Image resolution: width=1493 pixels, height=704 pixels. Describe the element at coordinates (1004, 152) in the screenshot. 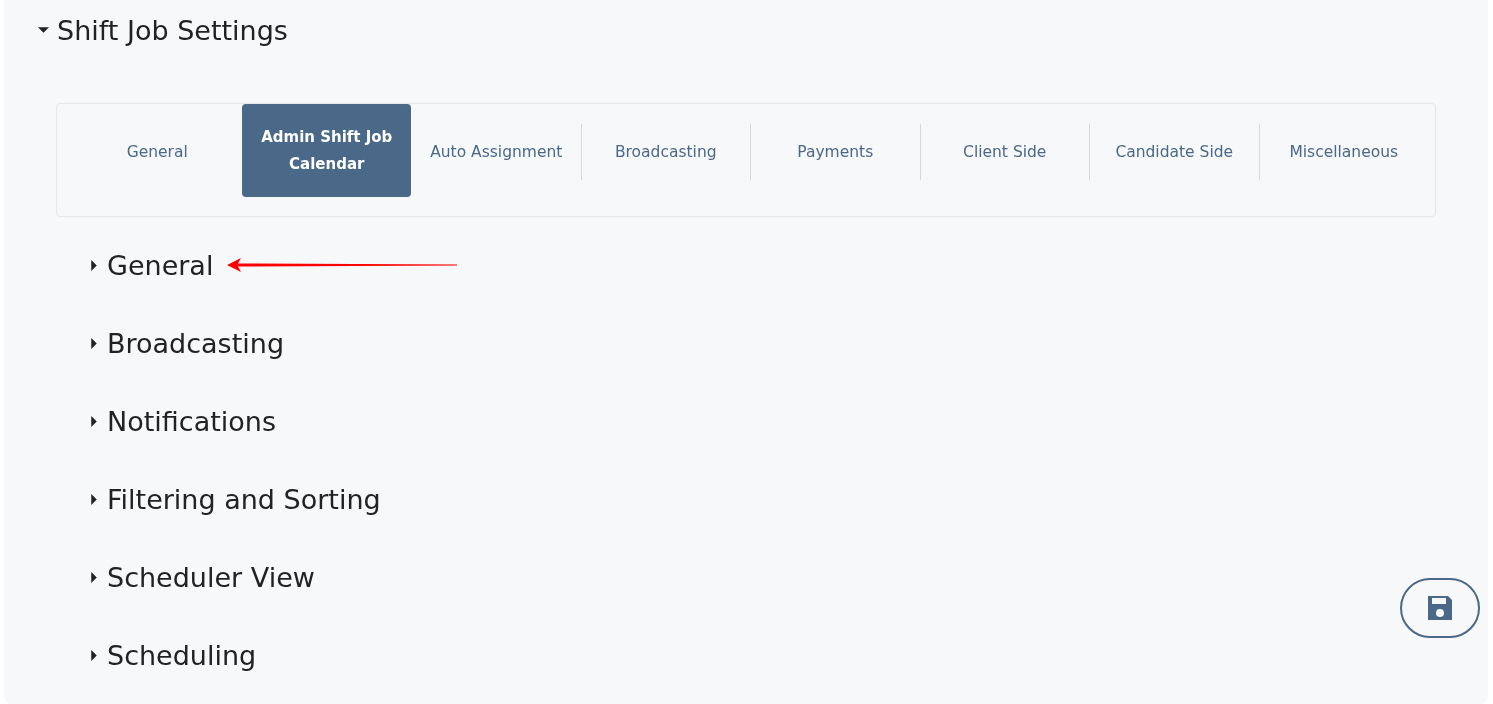

I see `tab: Client Side` at that location.